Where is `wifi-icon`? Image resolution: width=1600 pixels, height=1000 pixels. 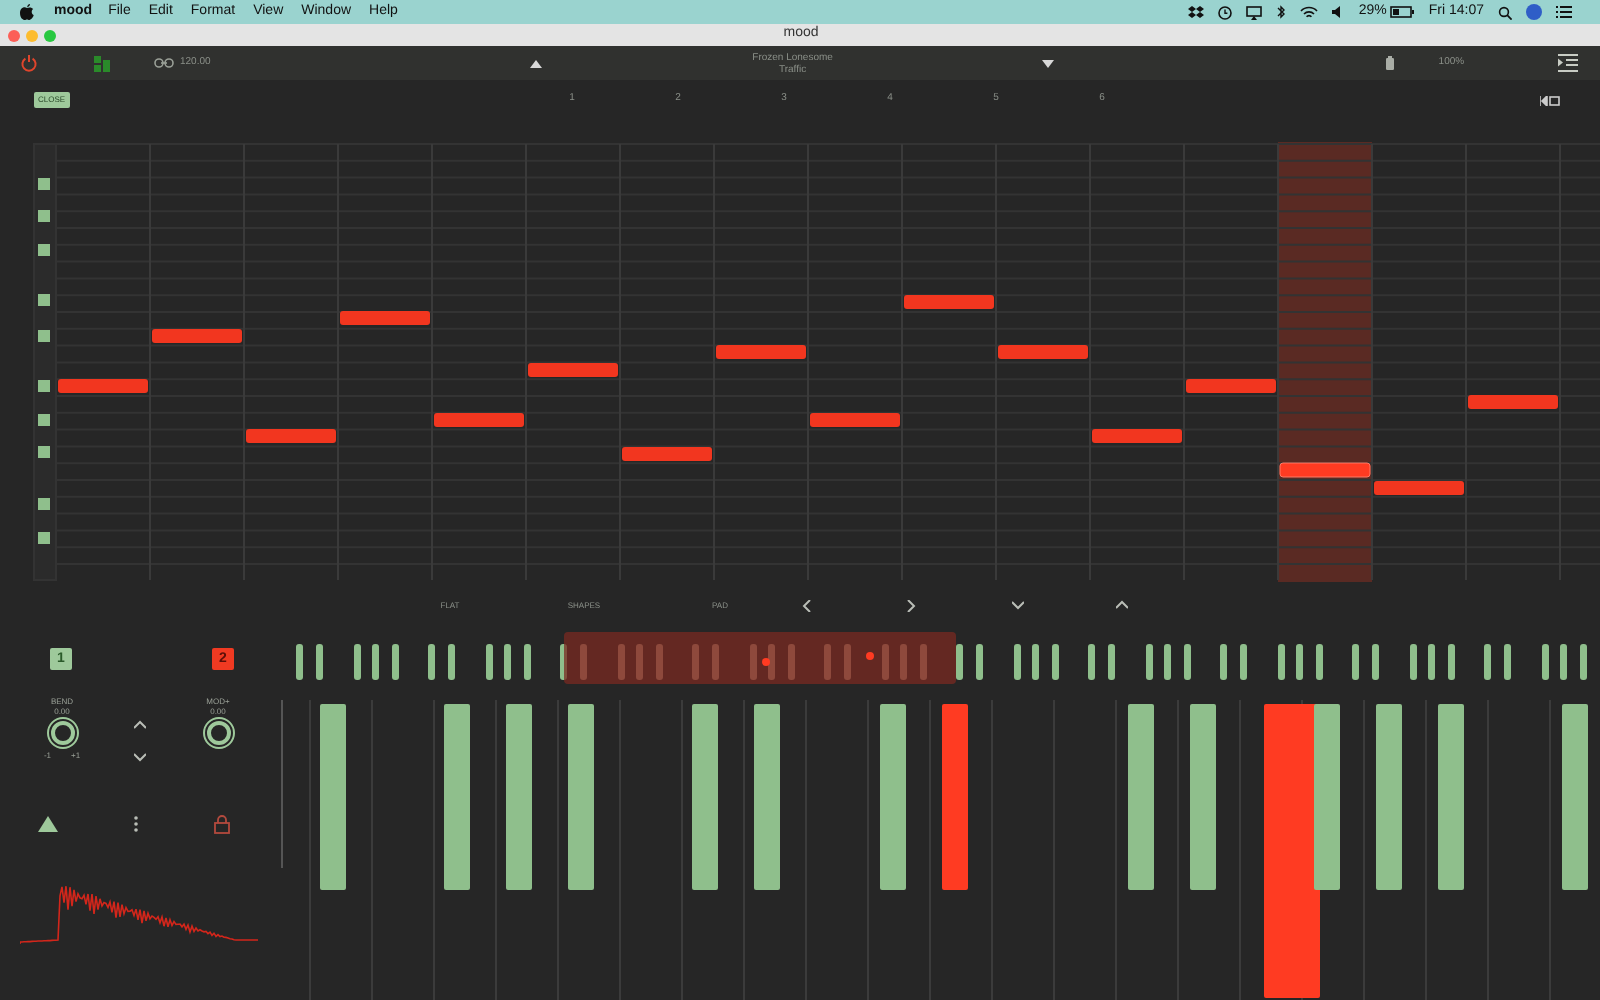 wifi-icon is located at coordinates (1309, 12).